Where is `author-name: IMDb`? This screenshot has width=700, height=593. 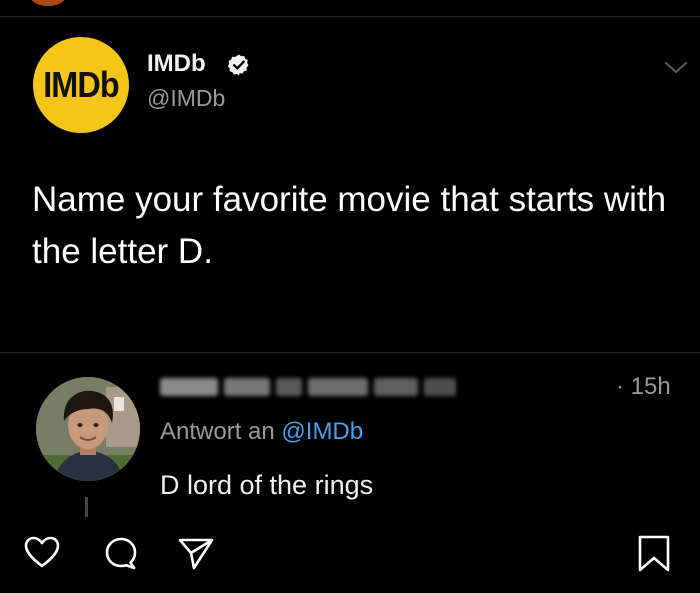 author-name: IMDb is located at coordinates (176, 64).